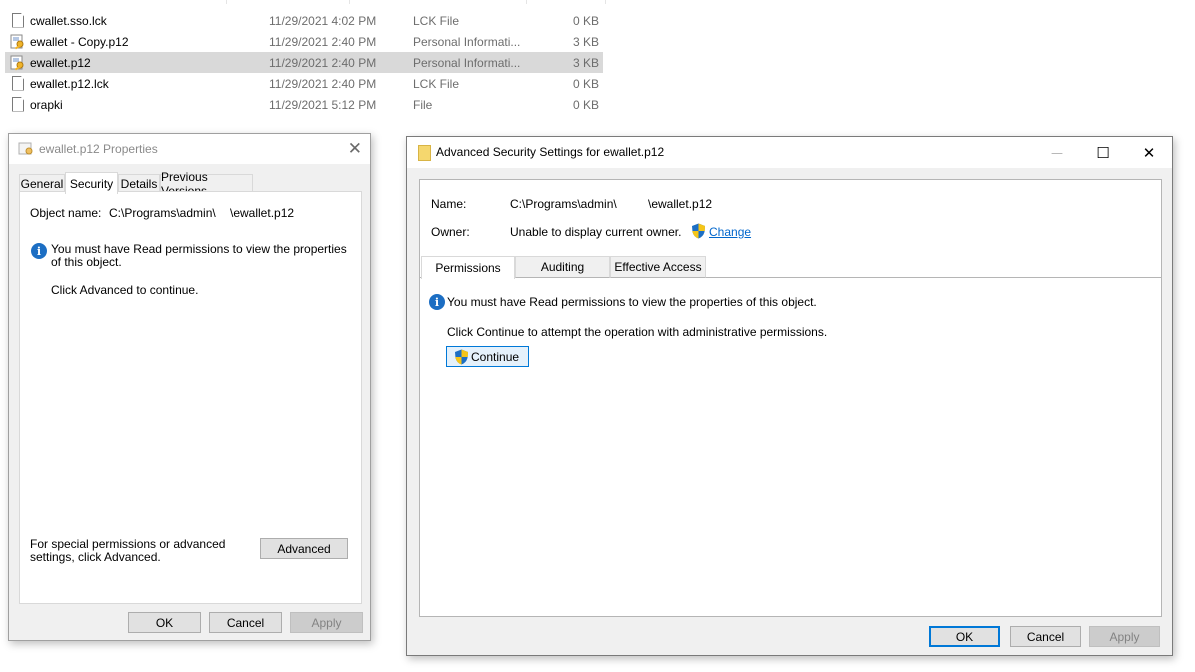  Describe the element at coordinates (189, 149) in the screenshot. I see `title-bar: ewallet.p12 Properties ✕` at that location.